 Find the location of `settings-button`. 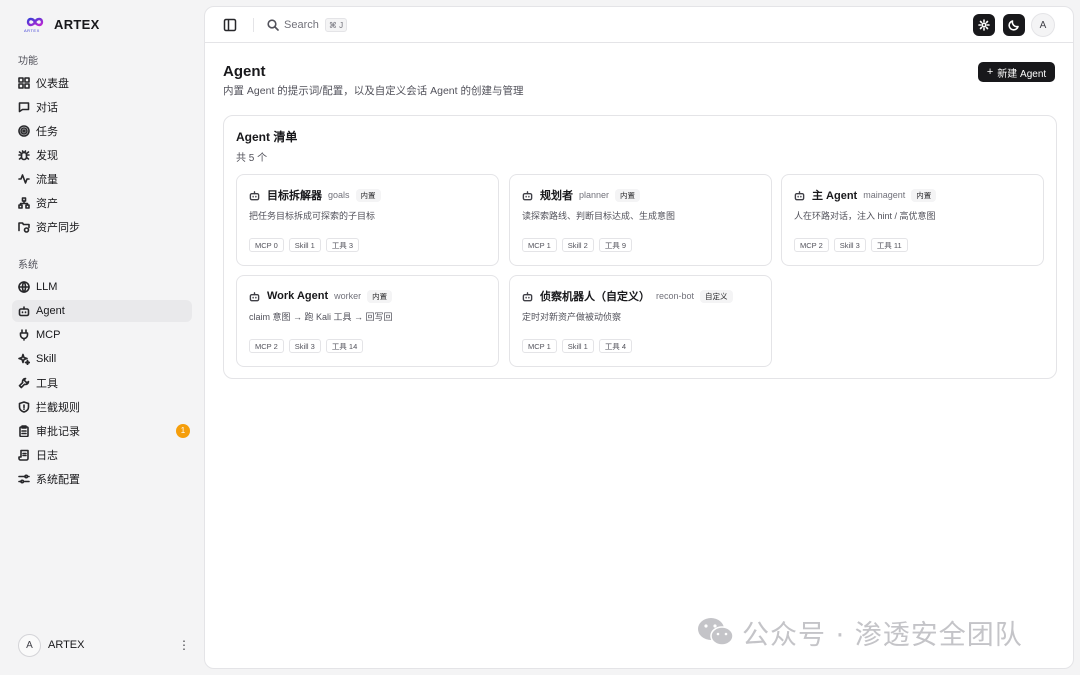

settings-button is located at coordinates (984, 25).